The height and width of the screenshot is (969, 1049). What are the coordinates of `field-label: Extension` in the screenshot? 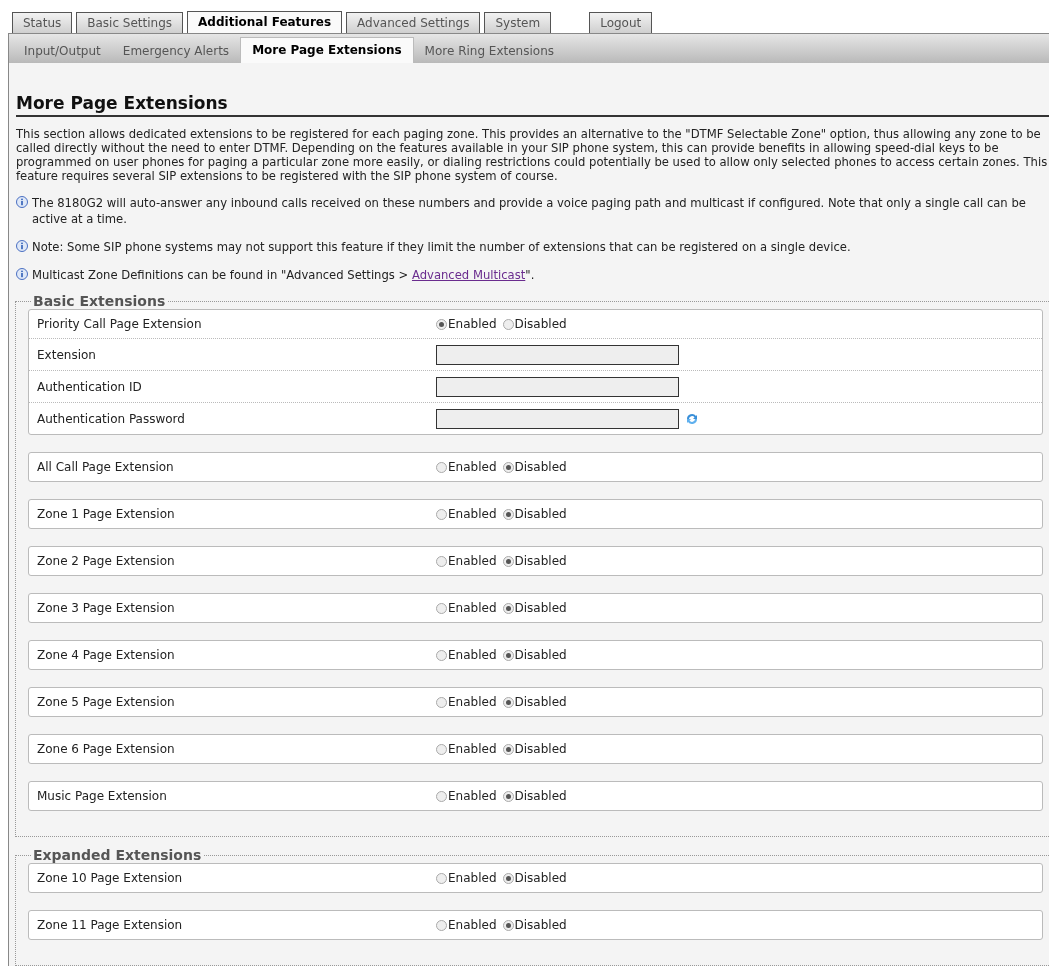 It's located at (67, 354).